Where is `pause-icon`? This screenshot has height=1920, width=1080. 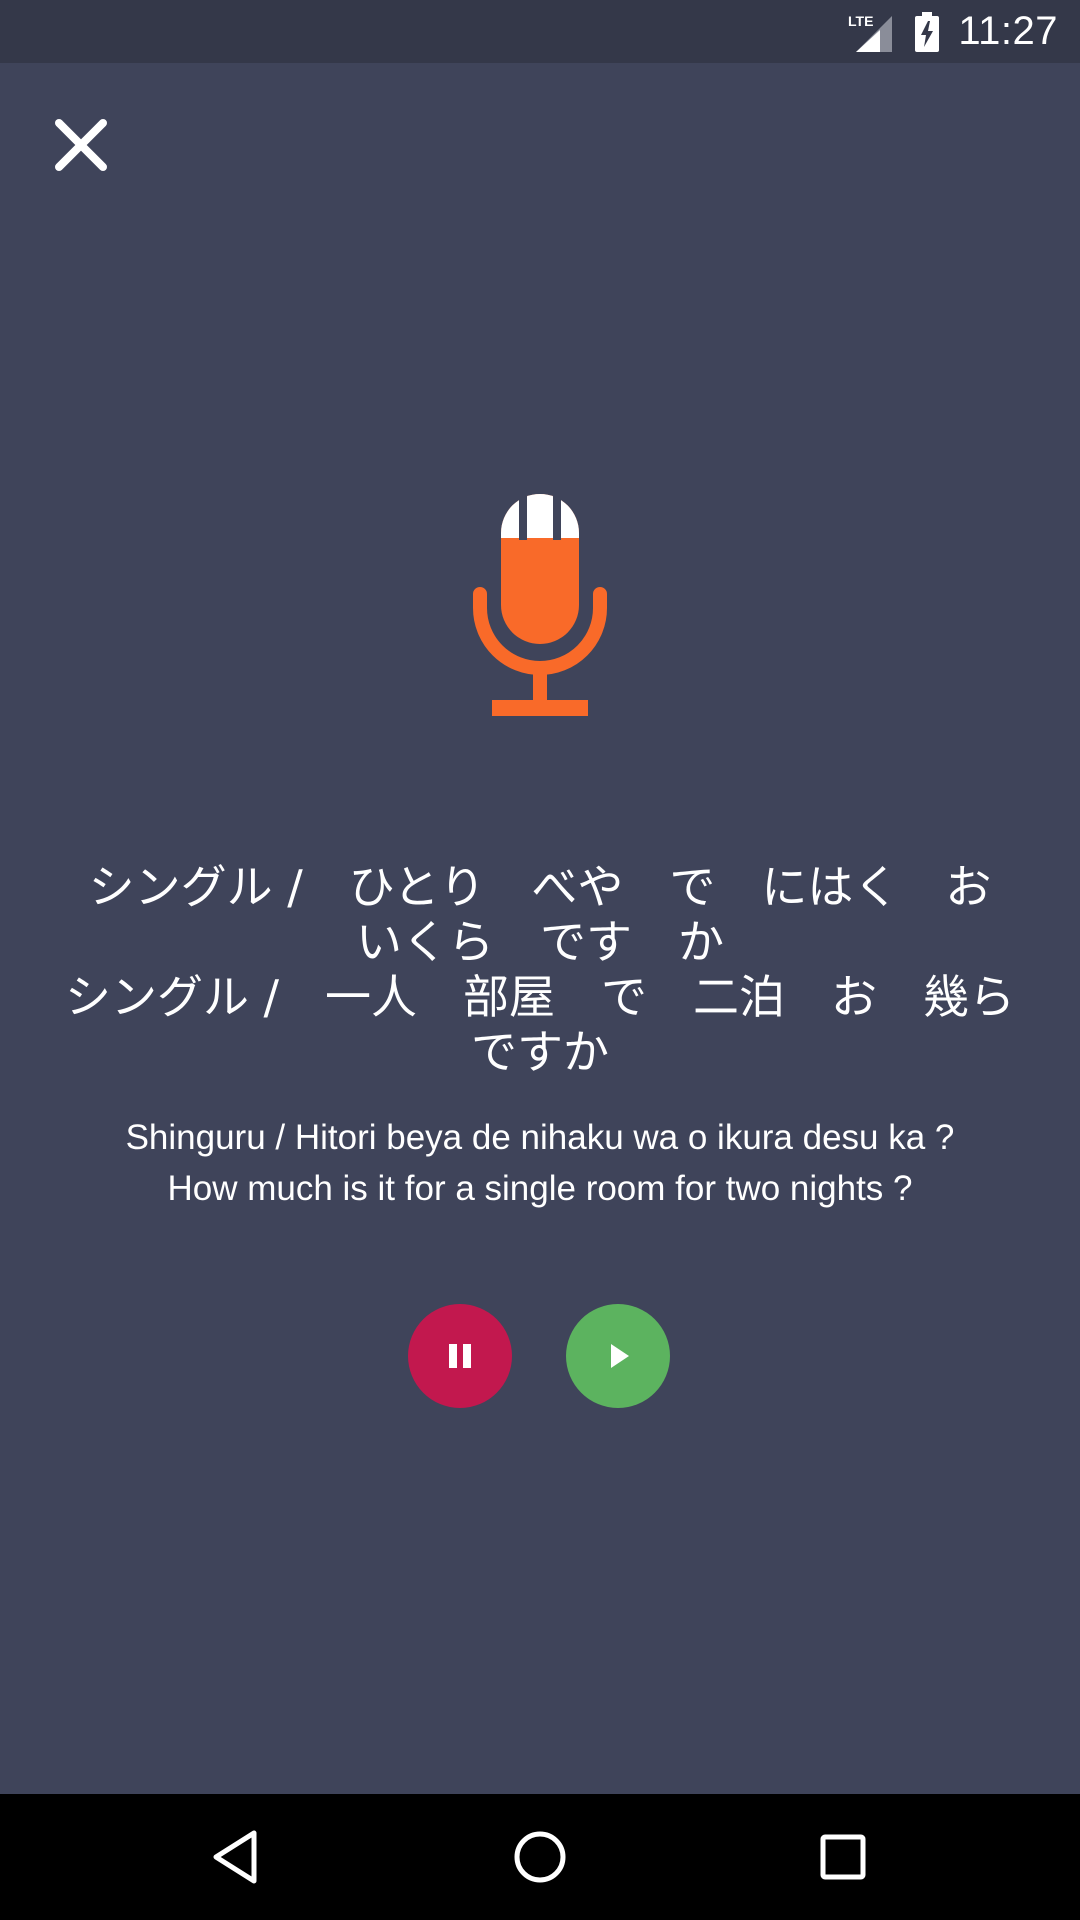 pause-icon is located at coordinates (460, 1356).